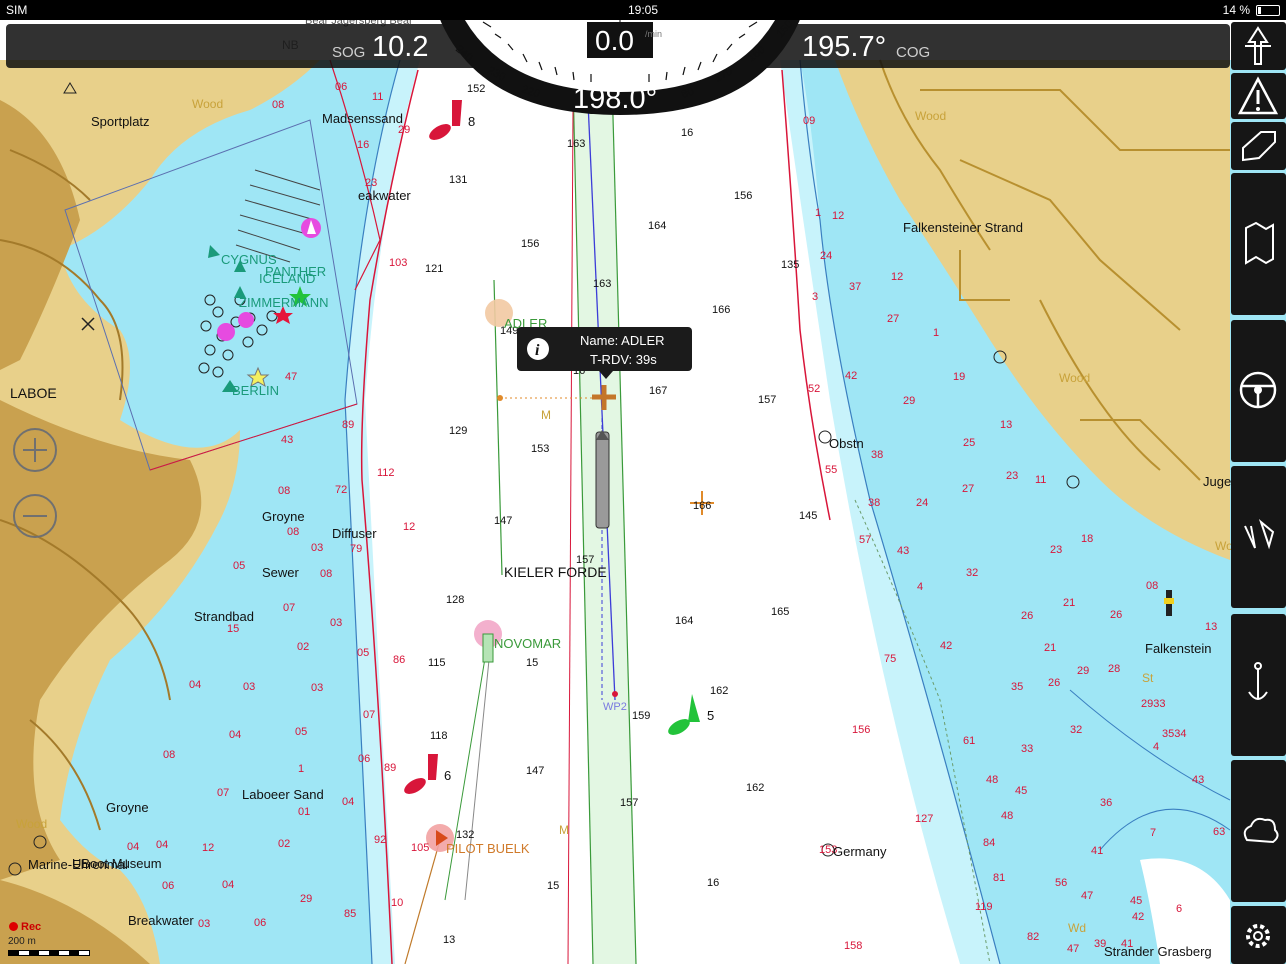 Image resolution: width=1286 pixels, height=969 pixels. What do you see at coordinates (1174, 734) in the screenshot?
I see `depth-sounding: 3534` at bounding box center [1174, 734].